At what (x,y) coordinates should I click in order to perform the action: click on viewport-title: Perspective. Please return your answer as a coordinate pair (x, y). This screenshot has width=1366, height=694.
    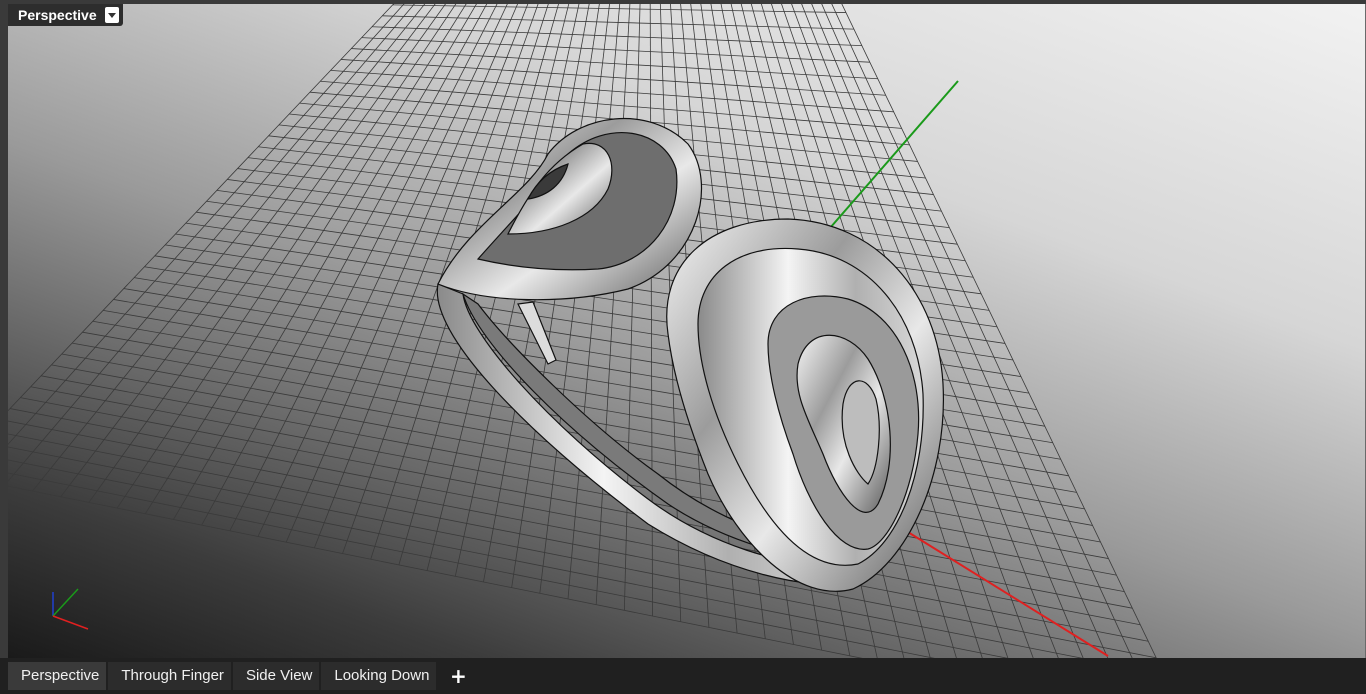
    Looking at the image, I should click on (65, 15).